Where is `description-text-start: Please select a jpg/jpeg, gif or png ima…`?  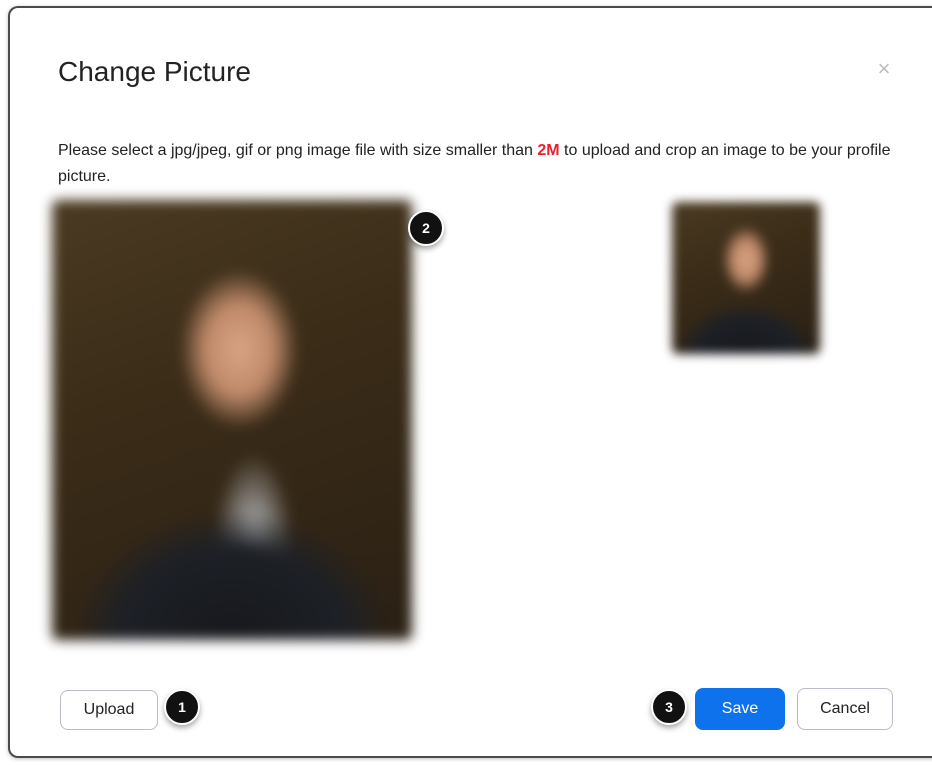 description-text-start: Please select a jpg/jpeg, gif or png ima… is located at coordinates (298, 150).